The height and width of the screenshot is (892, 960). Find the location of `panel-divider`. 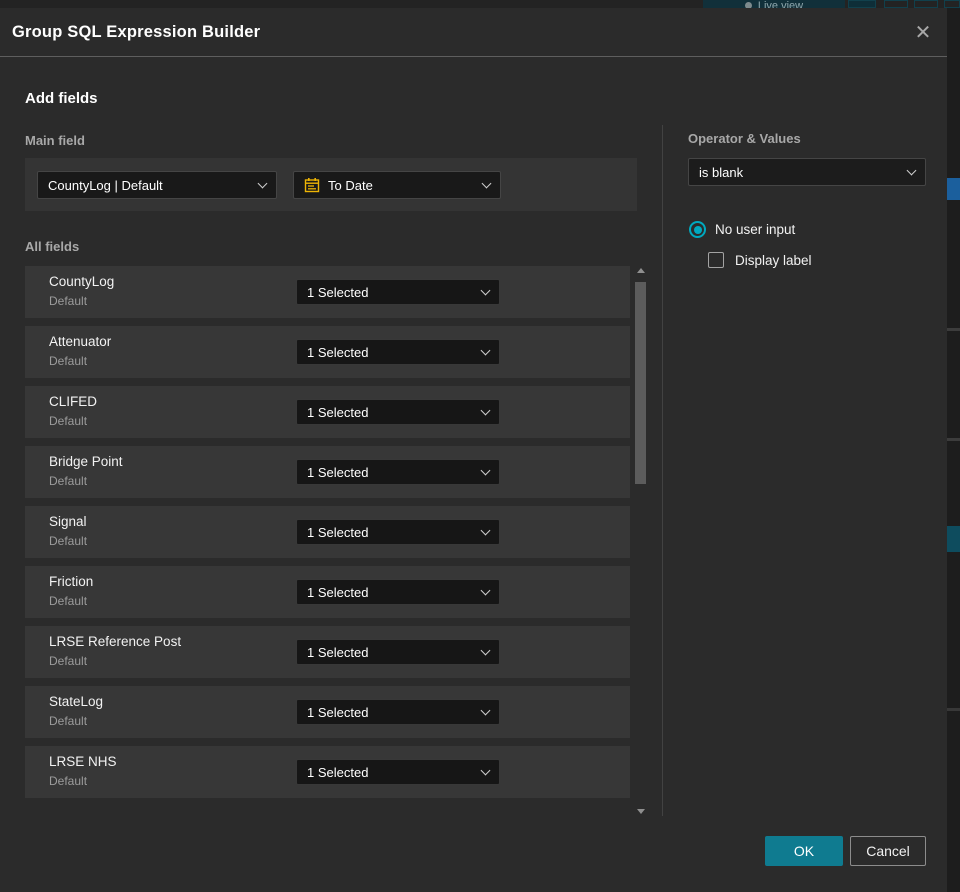

panel-divider is located at coordinates (662, 470).